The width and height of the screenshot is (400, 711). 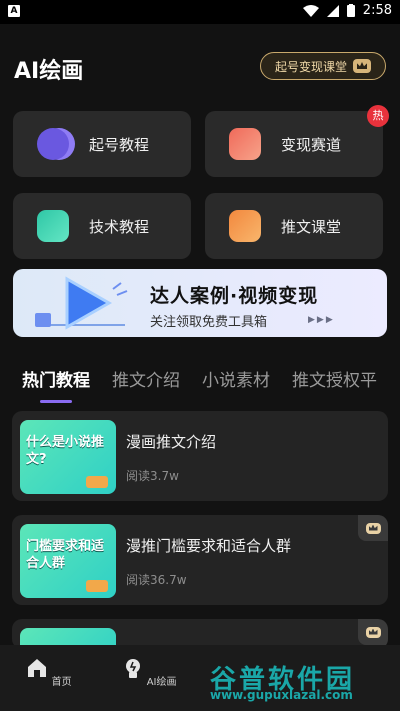 I want to click on toggle-icon, so click(x=53, y=144).